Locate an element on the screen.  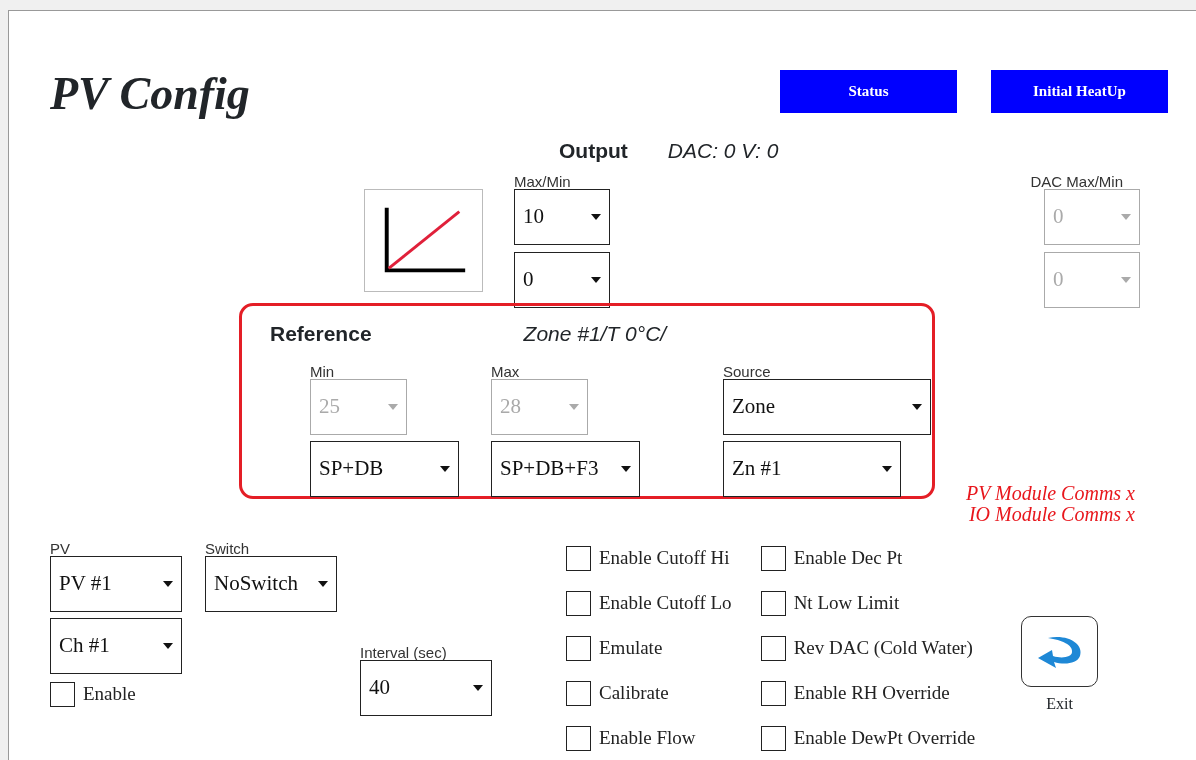
field-label: DAC Max/Min is located at coordinates (1076, 182).